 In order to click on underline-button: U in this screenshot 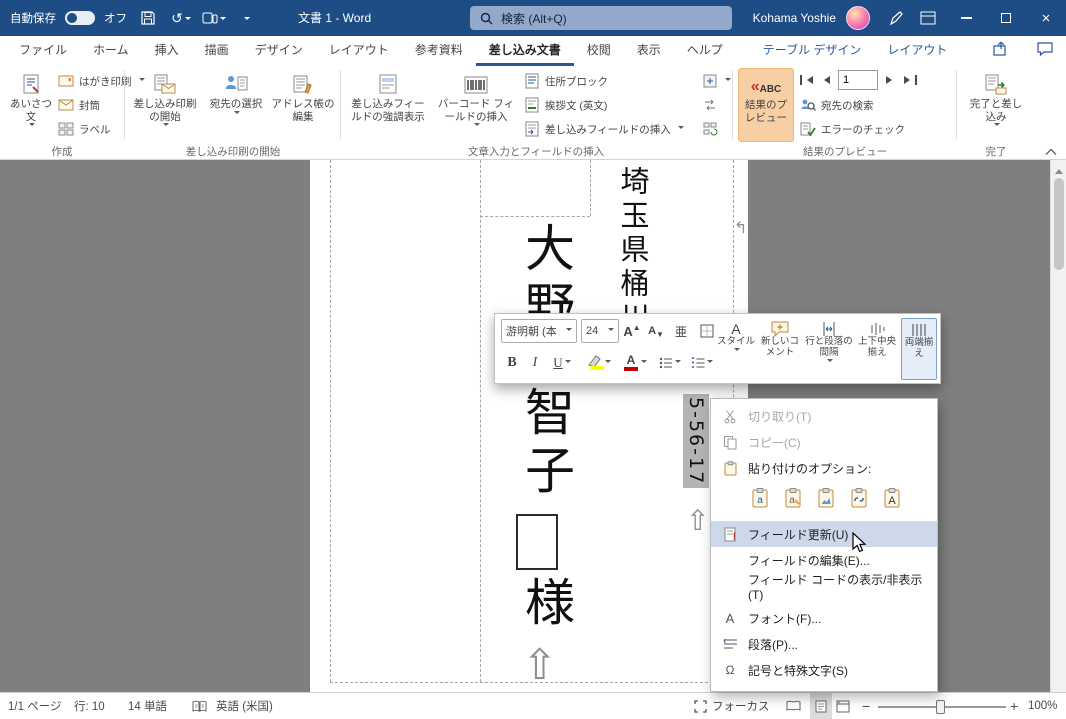, I will do `click(562, 363)`.